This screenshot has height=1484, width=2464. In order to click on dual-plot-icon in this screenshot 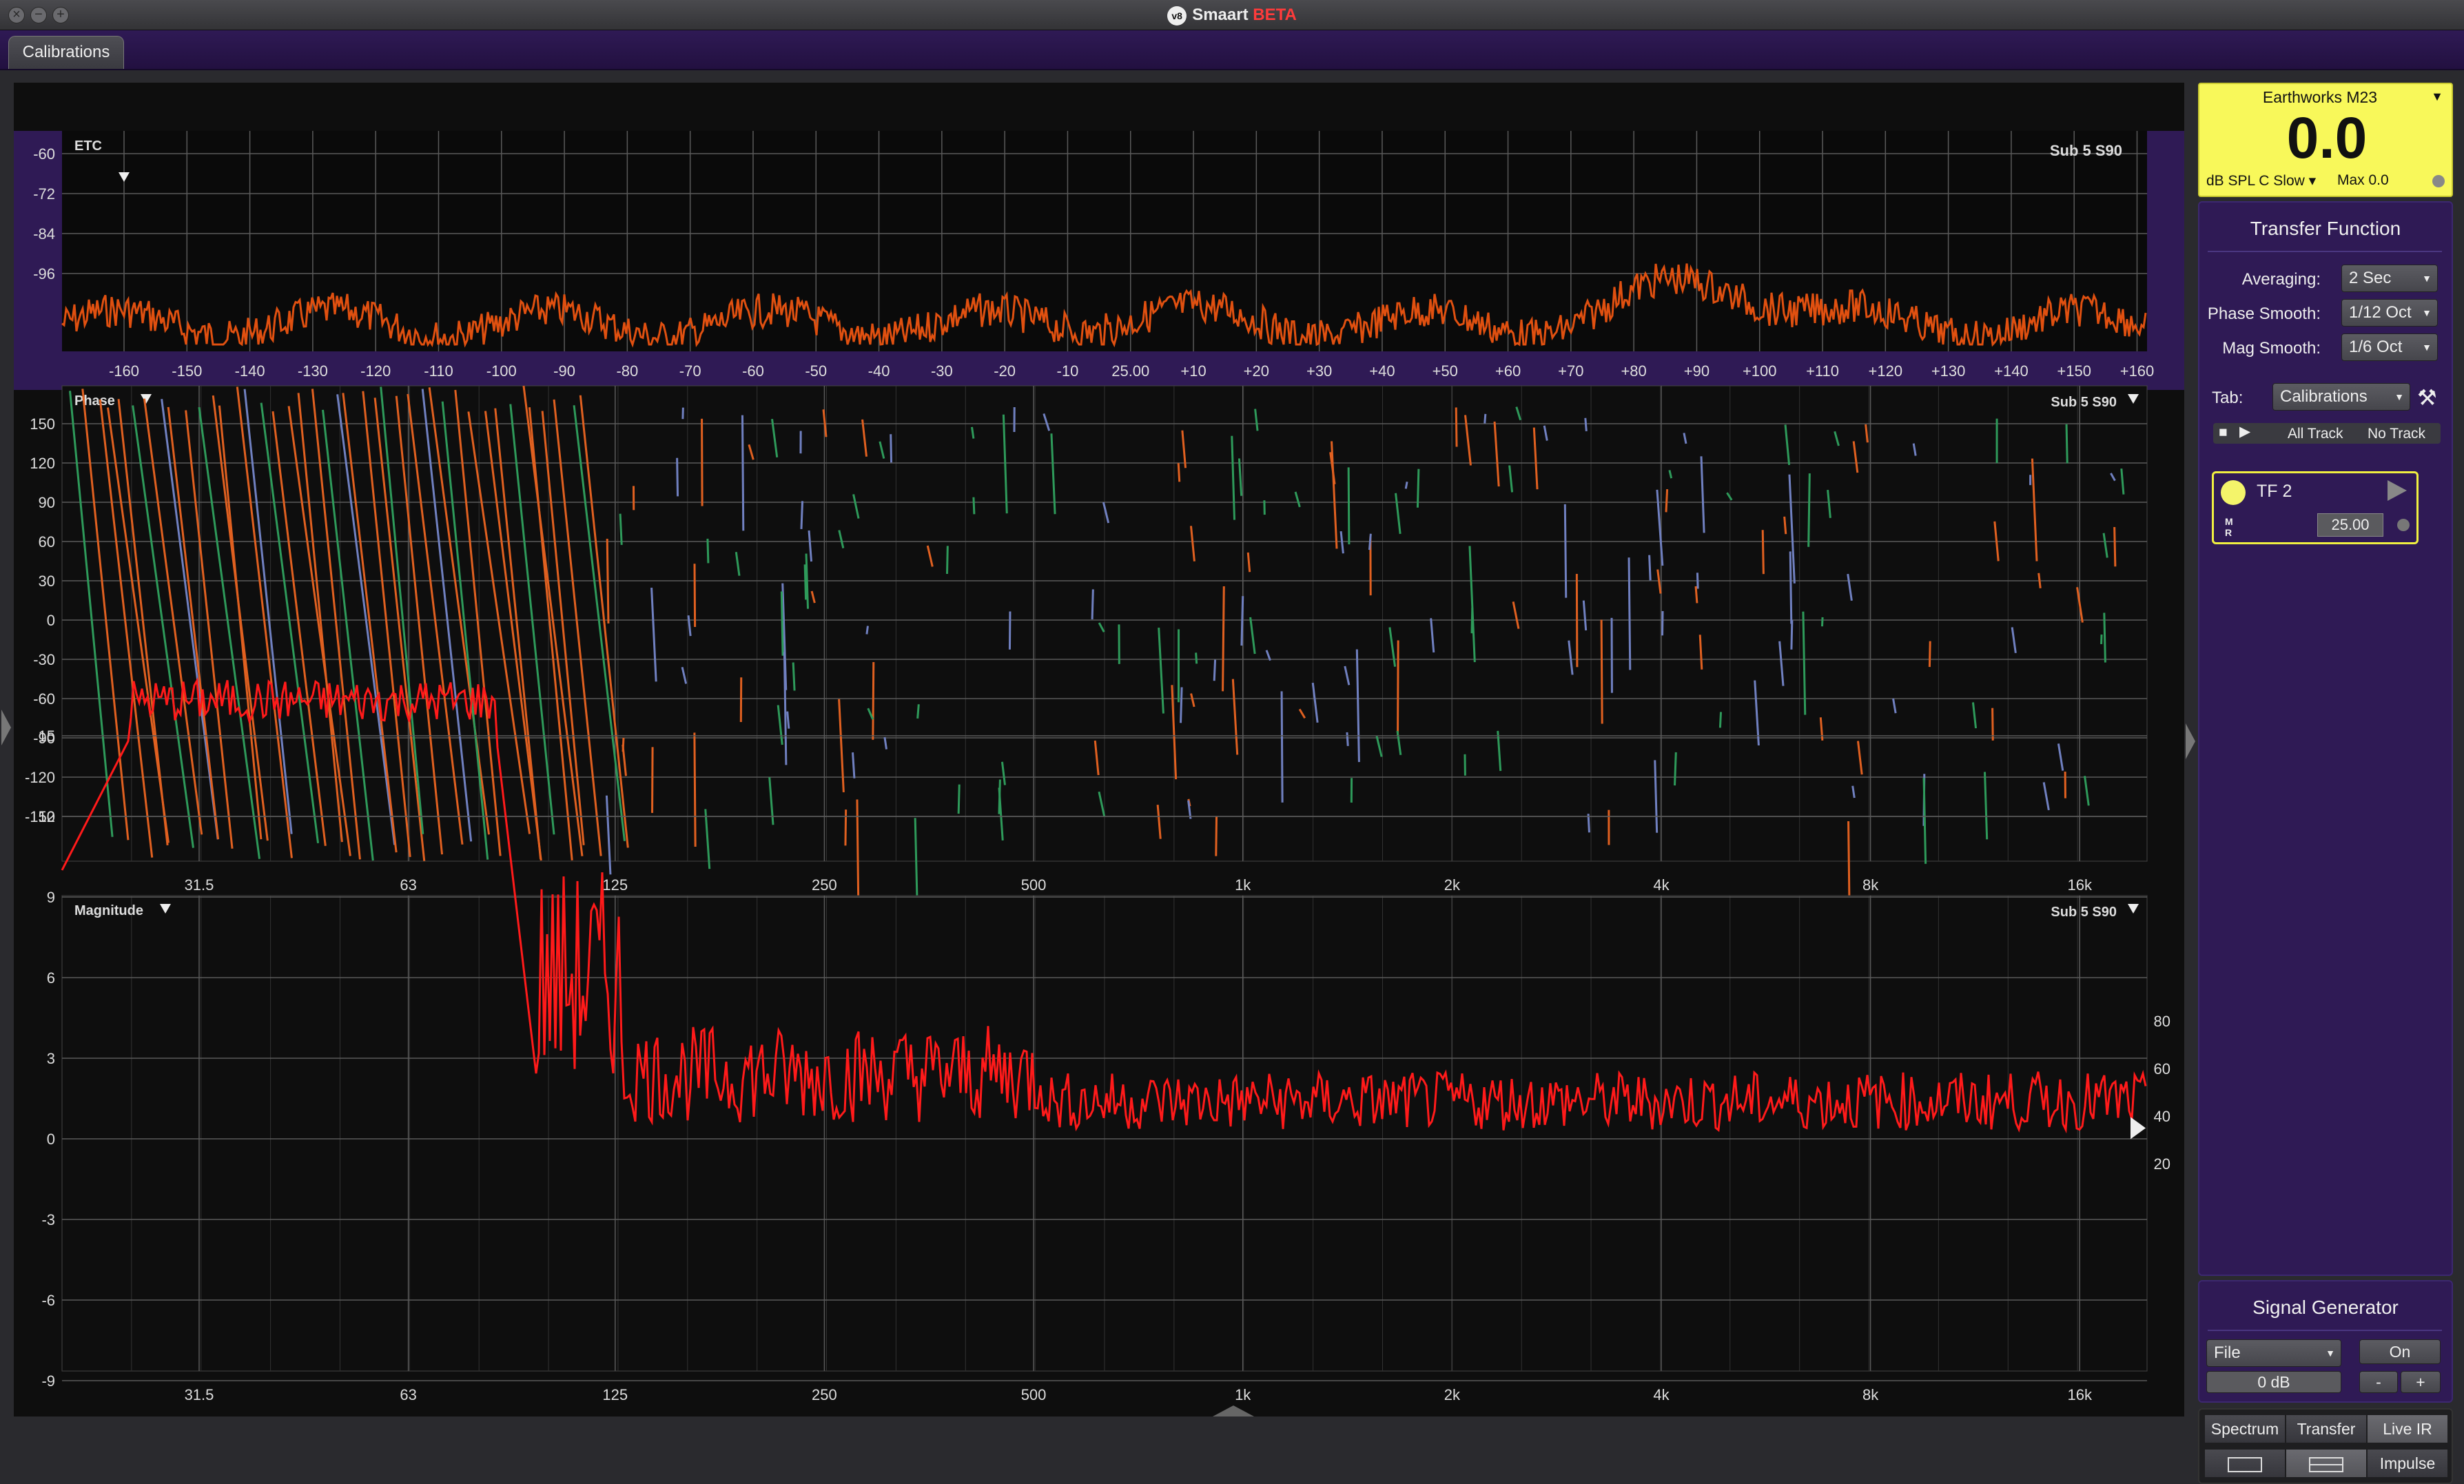, I will do `click(2326, 1464)`.